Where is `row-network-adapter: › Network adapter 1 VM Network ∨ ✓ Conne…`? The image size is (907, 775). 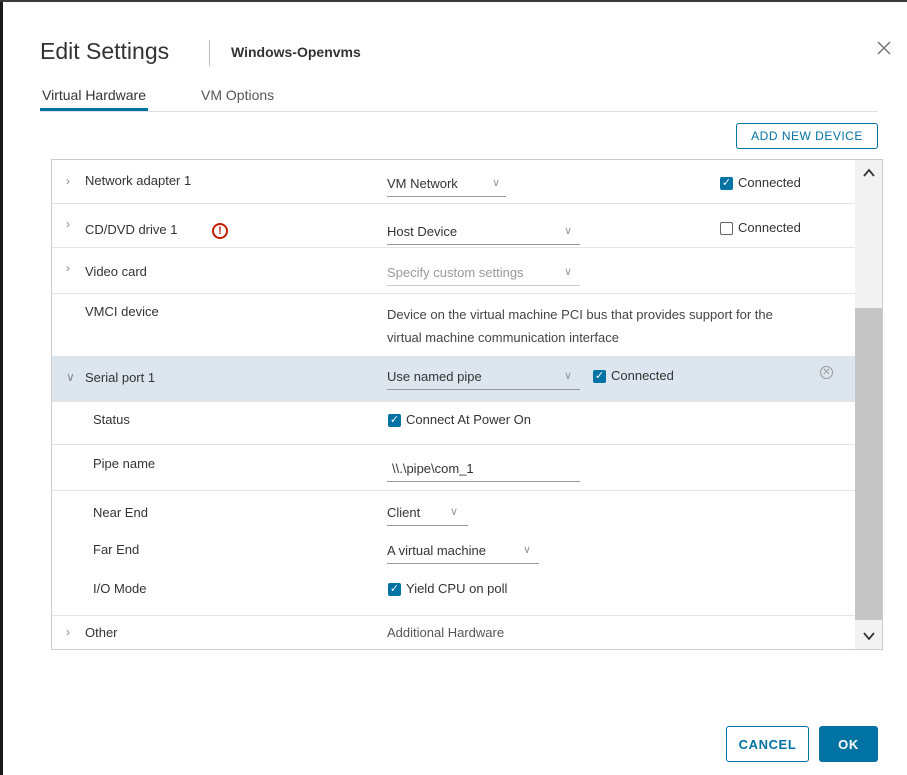
row-network-adapter: › Network adapter 1 VM Network ∨ ✓ Conne… is located at coordinates (453, 182).